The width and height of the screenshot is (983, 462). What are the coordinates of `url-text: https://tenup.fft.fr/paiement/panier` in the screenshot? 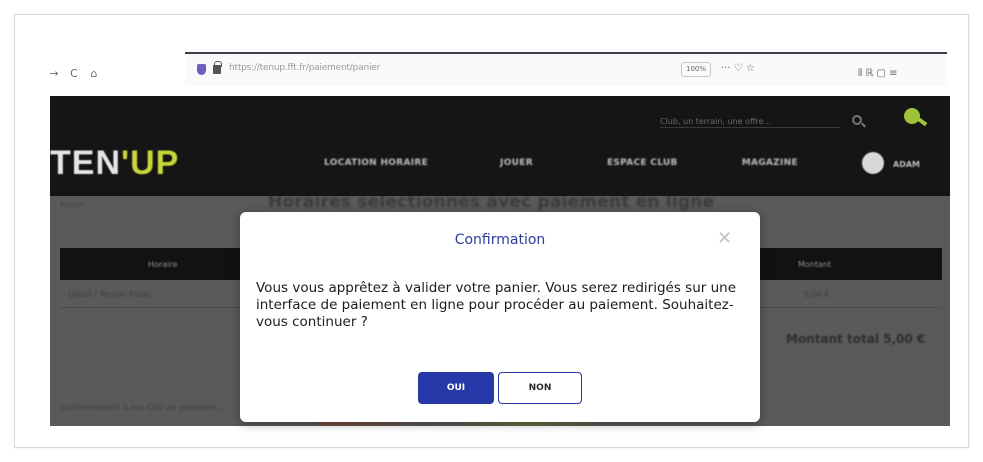 It's located at (304, 68).